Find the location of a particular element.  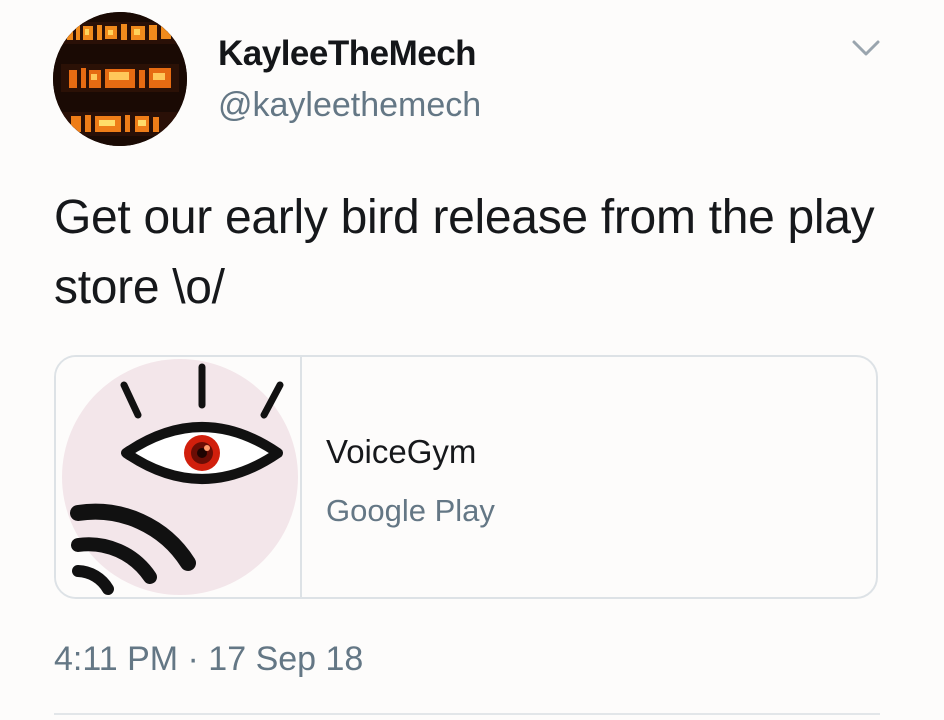

card-title: VoiceGym is located at coordinates (401, 451).